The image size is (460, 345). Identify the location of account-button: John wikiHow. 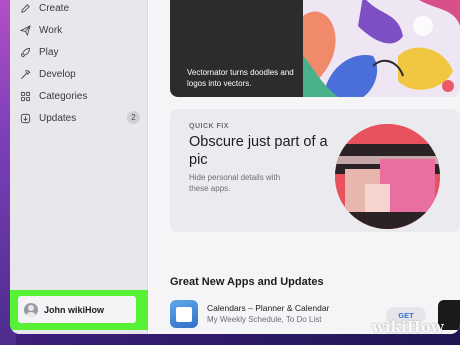
(77, 309).